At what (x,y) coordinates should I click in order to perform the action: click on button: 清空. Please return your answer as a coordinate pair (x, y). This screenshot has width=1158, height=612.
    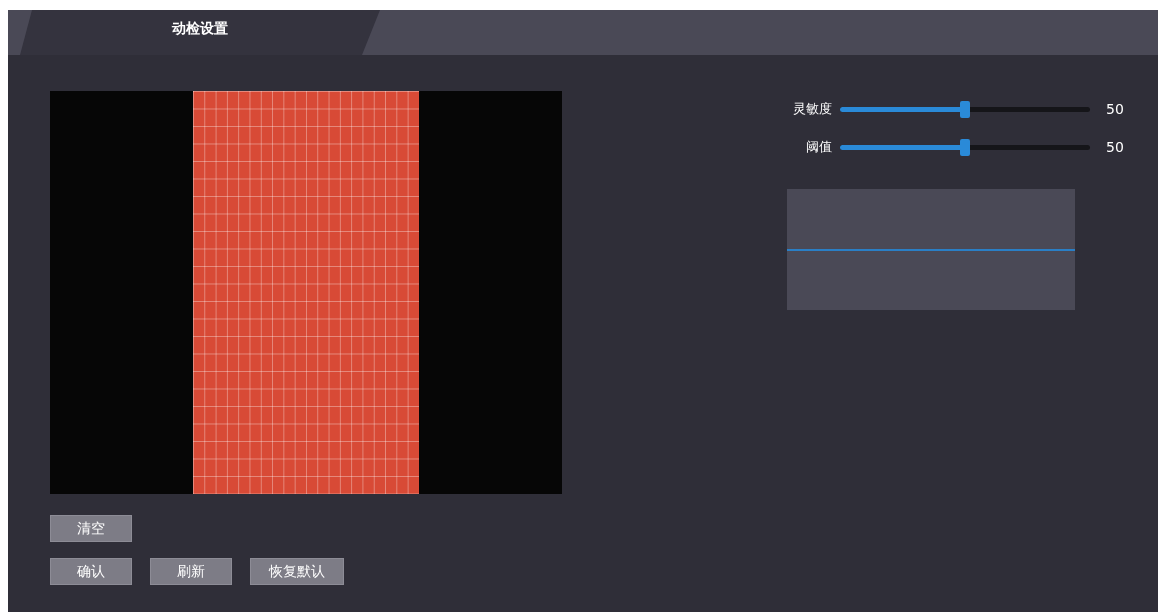
    Looking at the image, I should click on (91, 528).